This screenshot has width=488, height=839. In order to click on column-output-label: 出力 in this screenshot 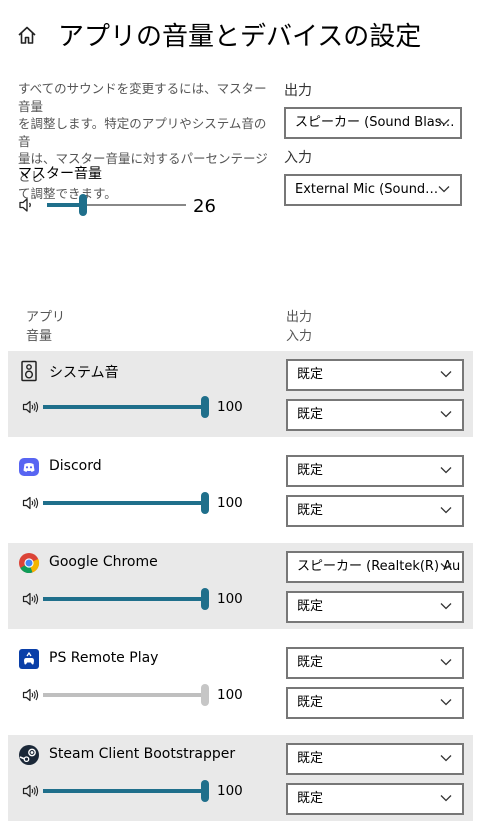, I will do `click(299, 317)`.